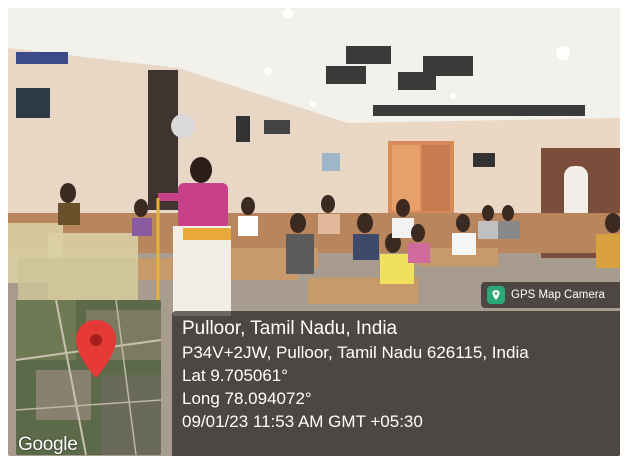  I want to click on longitude: Long 78.094072°, so click(247, 398).